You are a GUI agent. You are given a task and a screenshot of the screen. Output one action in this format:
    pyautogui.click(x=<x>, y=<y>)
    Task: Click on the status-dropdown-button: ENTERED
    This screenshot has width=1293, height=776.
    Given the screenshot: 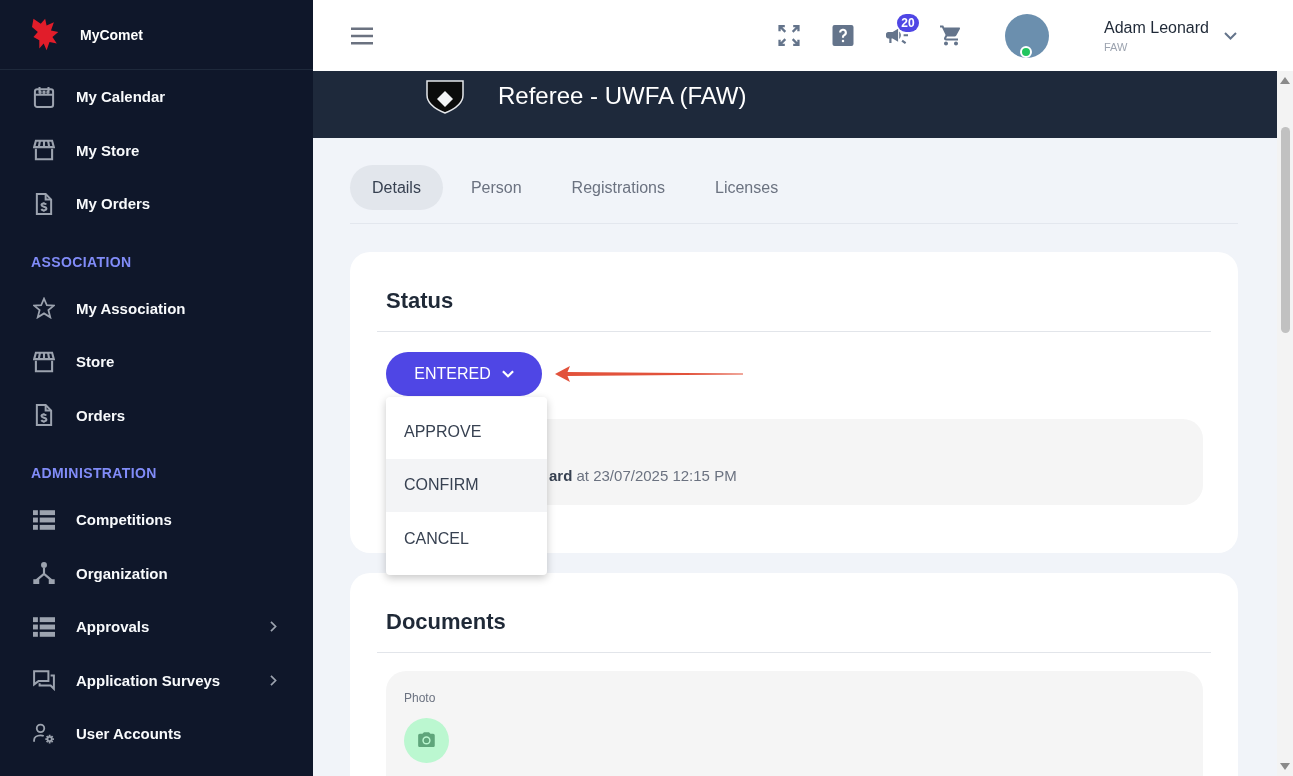 What is the action you would take?
    pyautogui.click(x=464, y=374)
    